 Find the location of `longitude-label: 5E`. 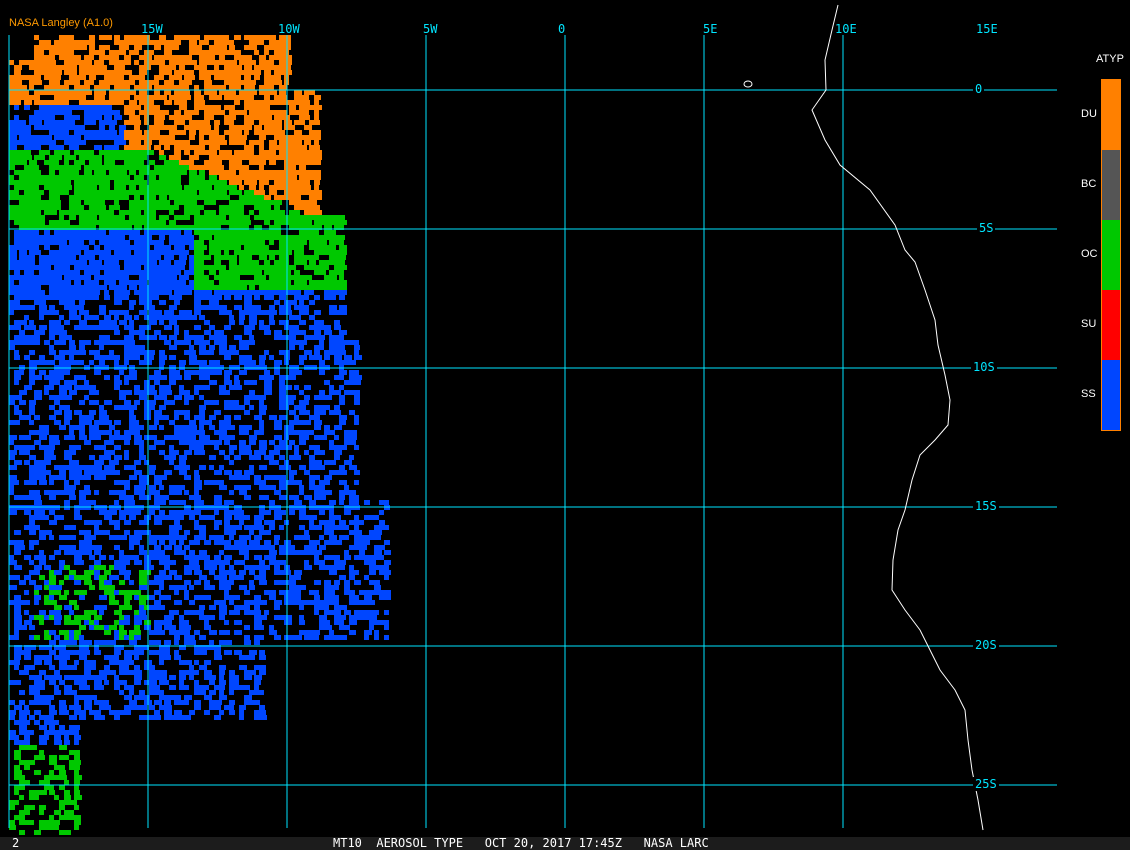

longitude-label: 5E is located at coordinates (710, 29).